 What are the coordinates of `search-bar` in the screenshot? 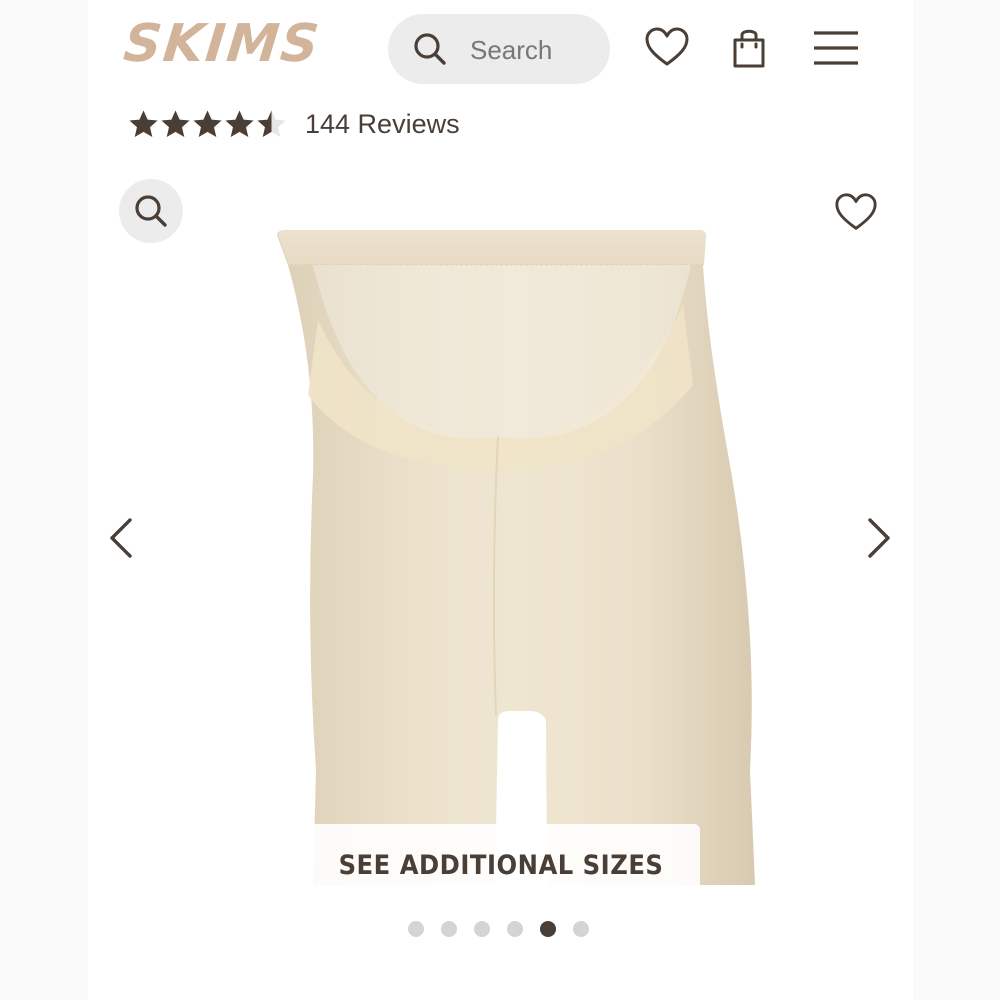 It's located at (499, 49).